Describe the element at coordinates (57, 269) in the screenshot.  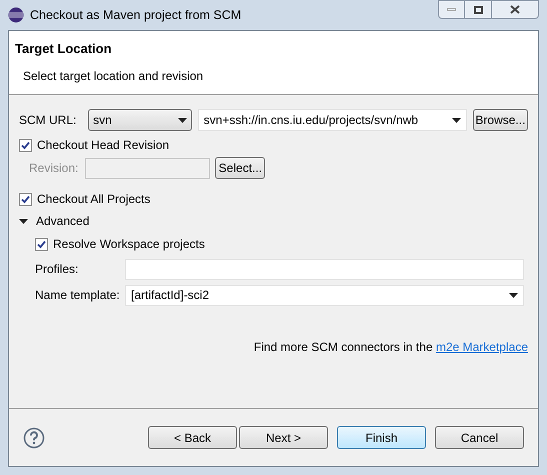
I see `field-label: Profiles:` at that location.